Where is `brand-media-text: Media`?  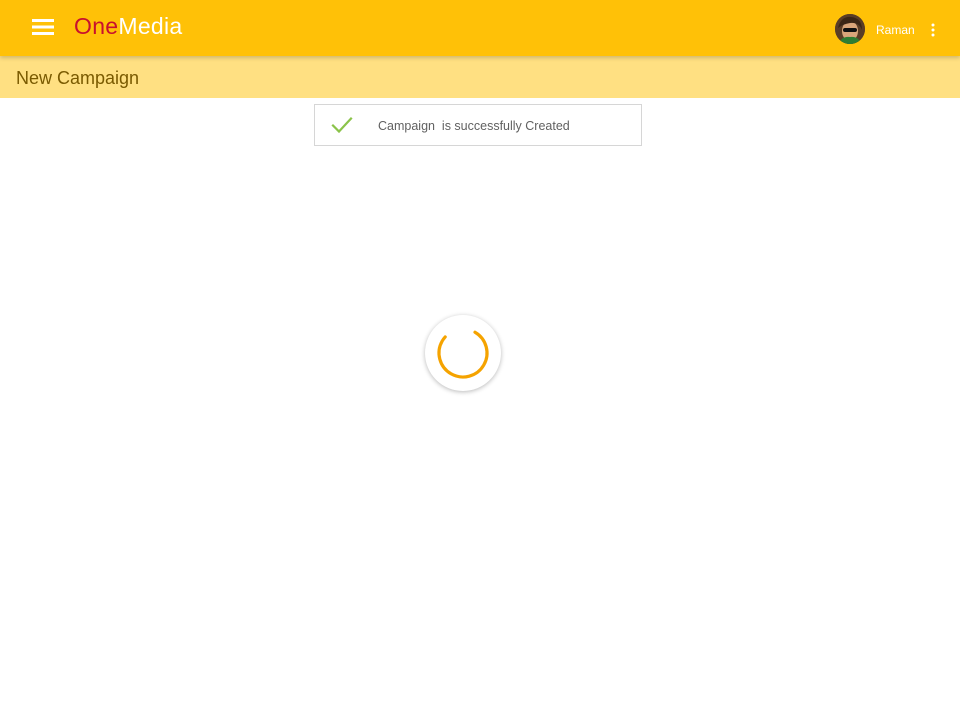
brand-media-text: Media is located at coordinates (150, 26).